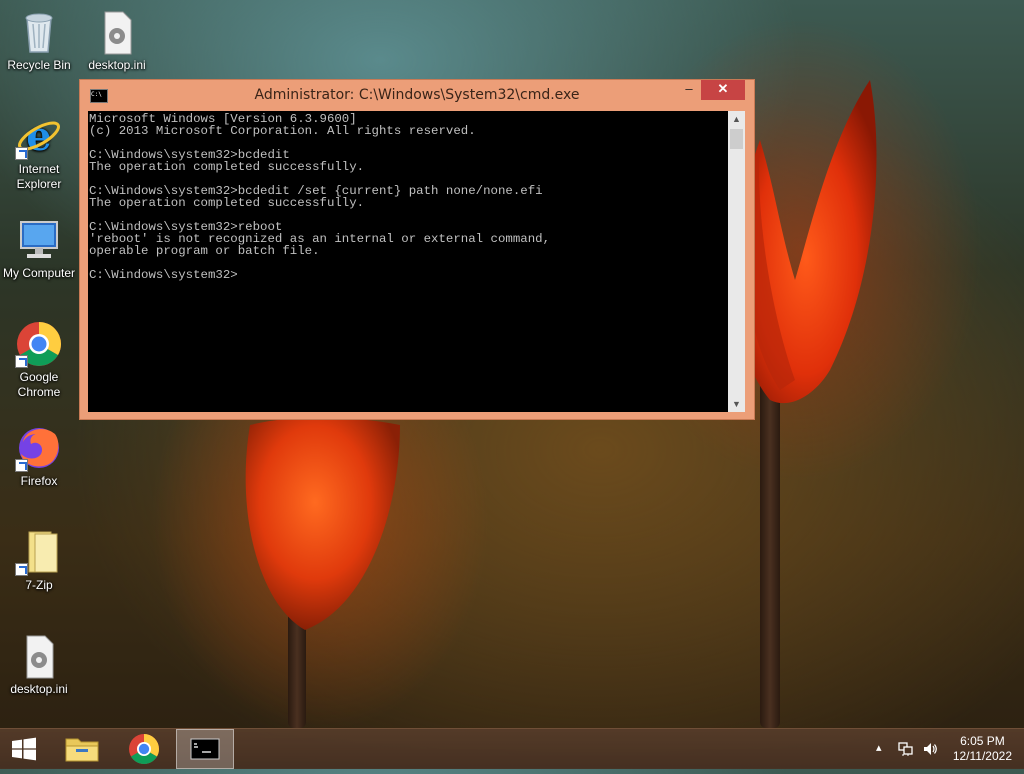  Describe the element at coordinates (736, 119) in the screenshot. I see `scroll-up-icon: ▲` at that location.